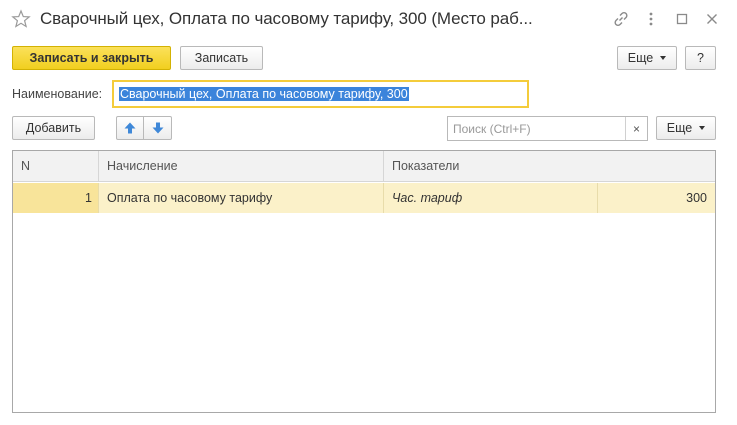  What do you see at coordinates (651, 19) in the screenshot?
I see `more-vertical-icon` at bounding box center [651, 19].